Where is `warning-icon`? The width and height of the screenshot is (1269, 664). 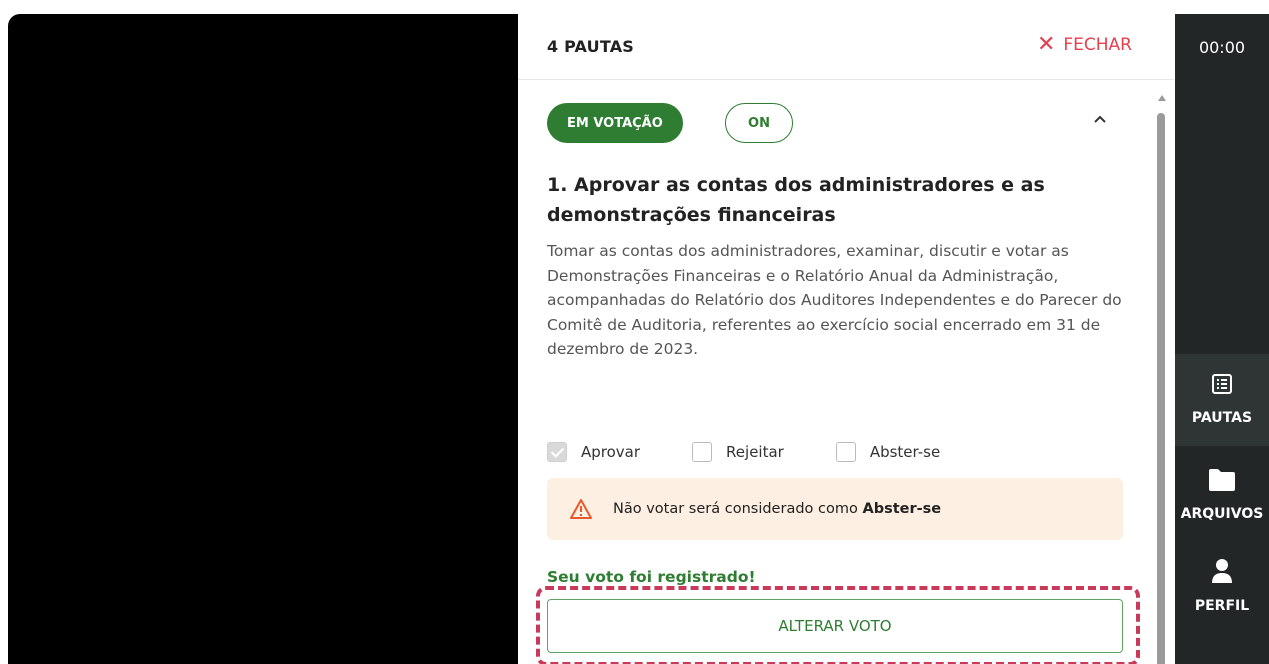 warning-icon is located at coordinates (581, 509).